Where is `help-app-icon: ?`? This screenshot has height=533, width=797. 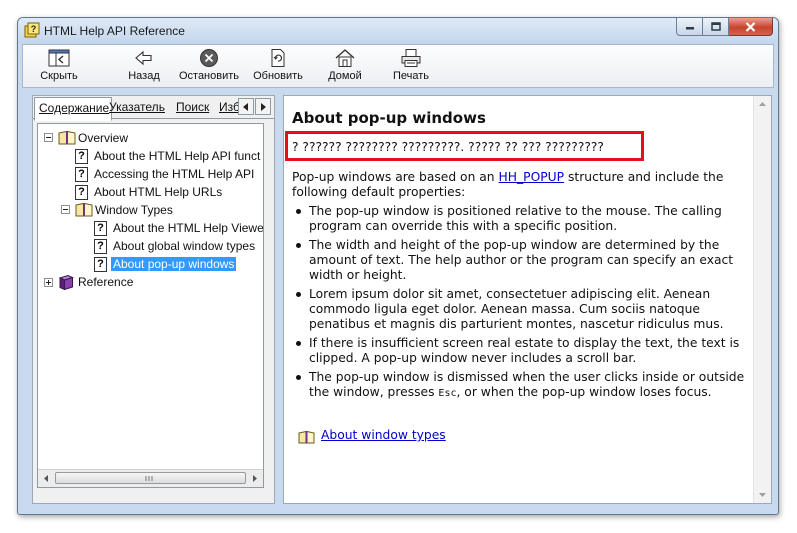
help-app-icon: ? is located at coordinates (32, 30).